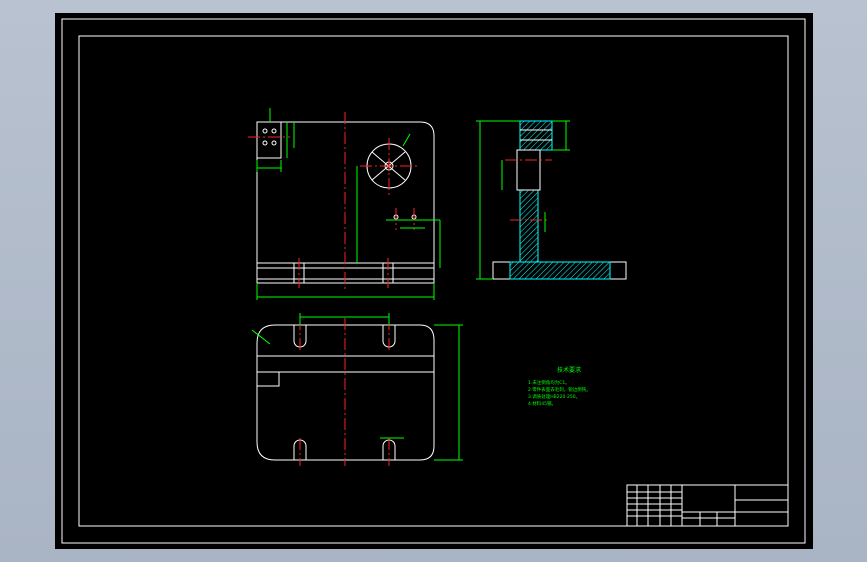  What do you see at coordinates (569, 370) in the screenshot?
I see `notes-title: 技术要求` at bounding box center [569, 370].